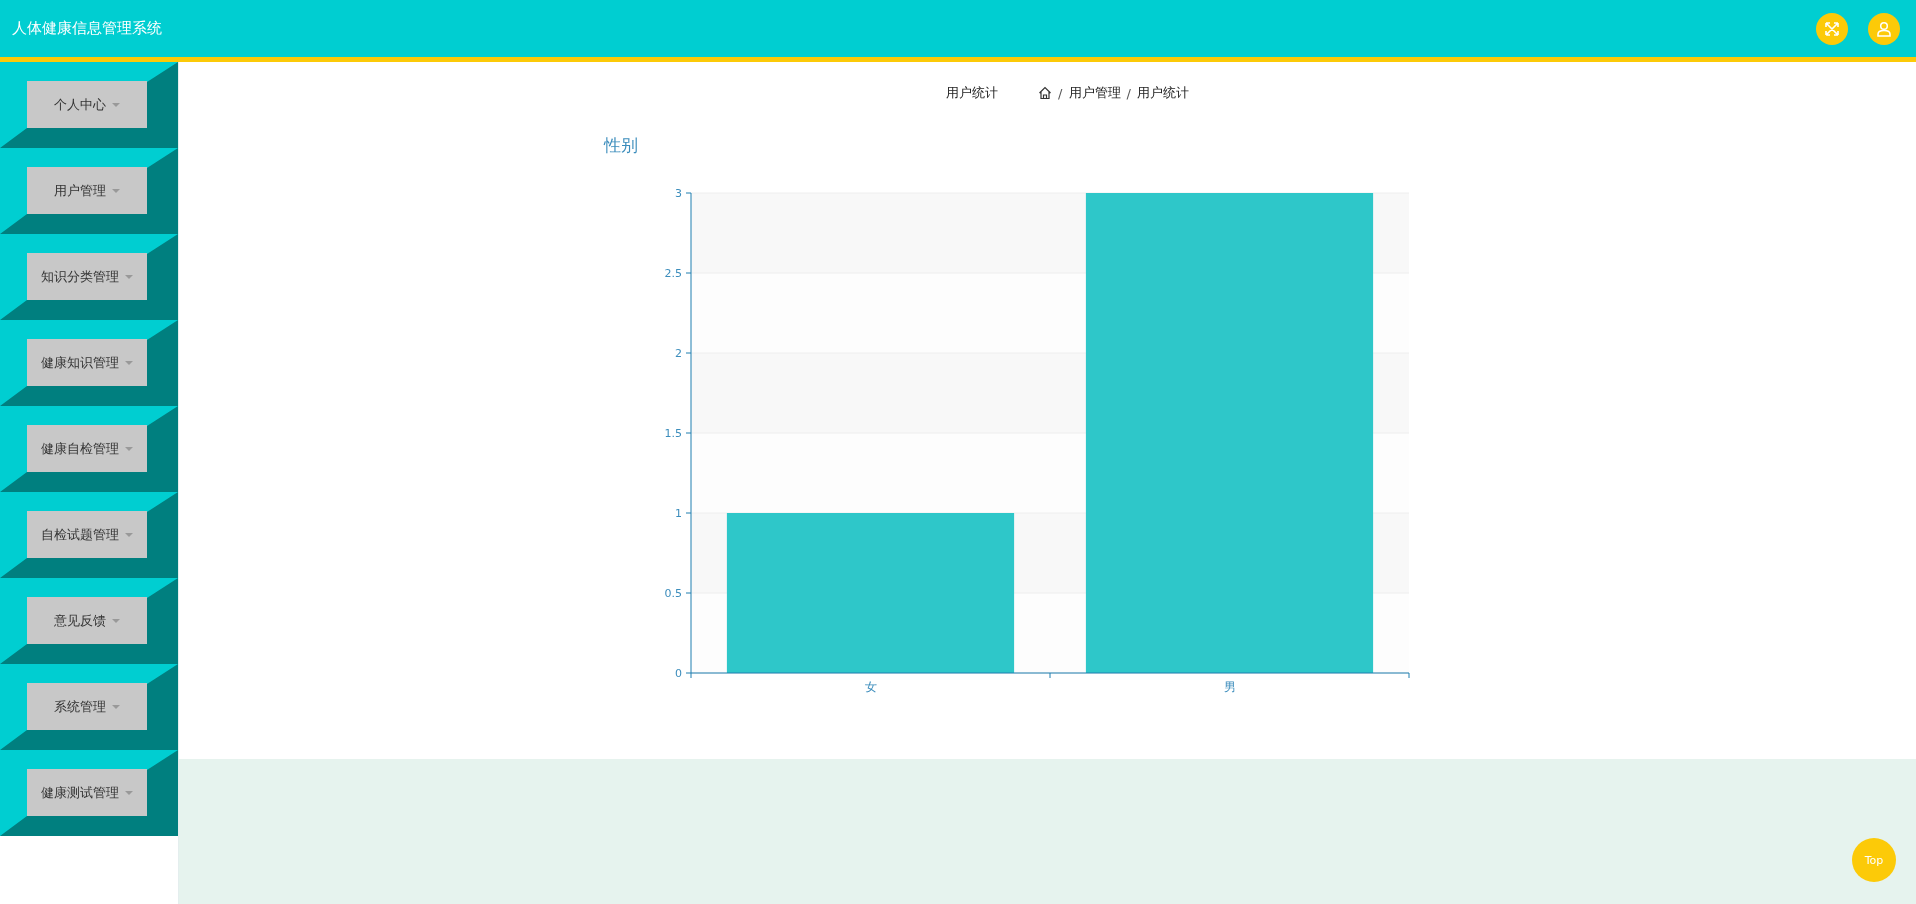 This screenshot has width=1916, height=904. What do you see at coordinates (87, 620) in the screenshot?
I see `menu-button: 意见反馈` at bounding box center [87, 620].